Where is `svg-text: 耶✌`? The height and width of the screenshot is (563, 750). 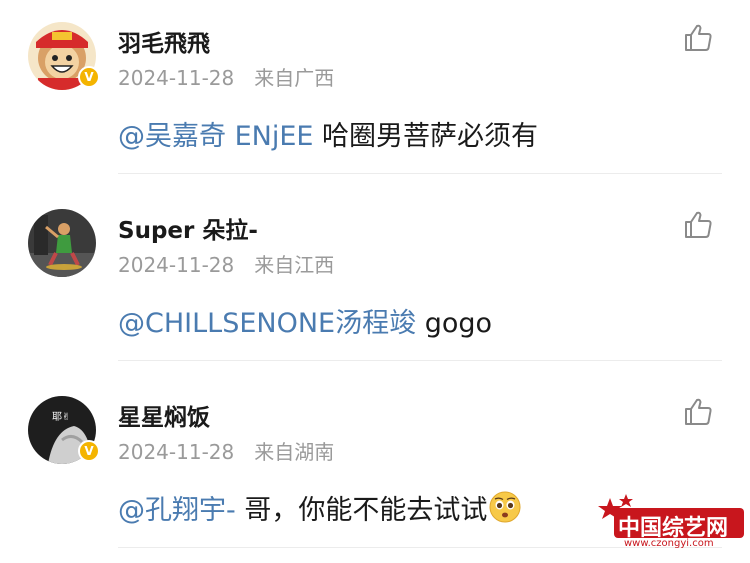 svg-text: 耶✌ is located at coordinates (61, 417).